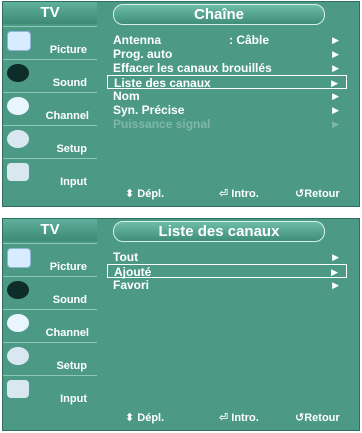 This screenshot has height=433, width=362. I want to click on menu-item-tout: Tout ▶, so click(227, 257).